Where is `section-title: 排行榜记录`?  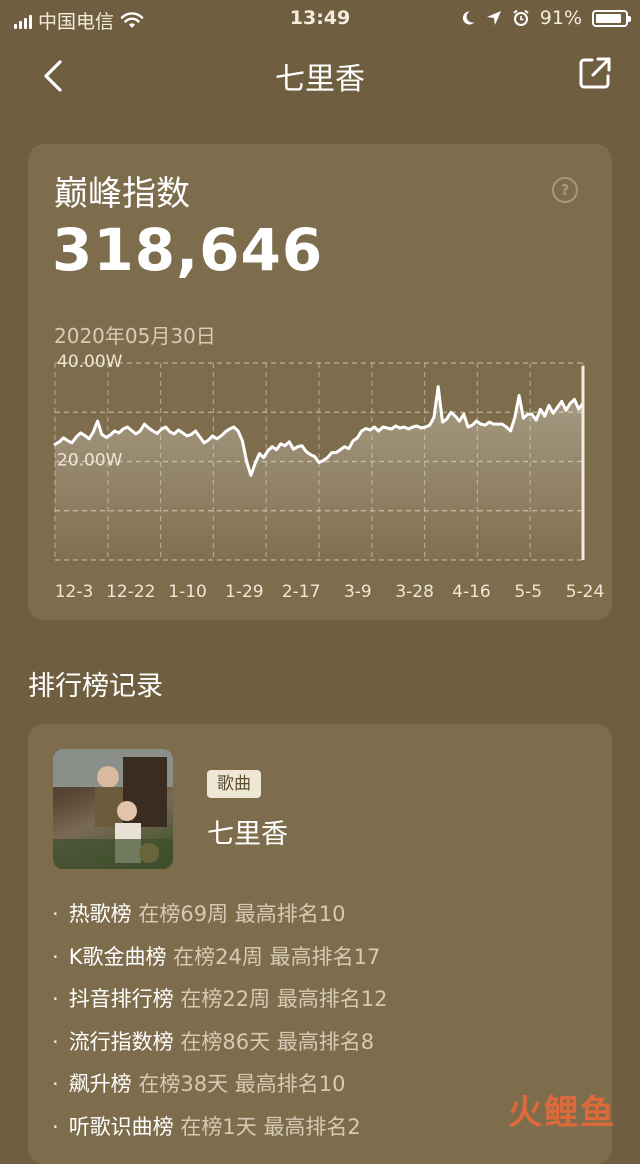 section-title: 排行榜记录 is located at coordinates (95, 686).